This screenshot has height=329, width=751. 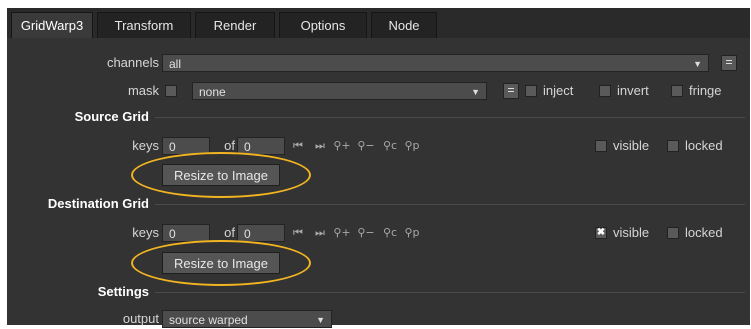 What do you see at coordinates (186, 233) in the screenshot?
I see `destination-keys-input: 0` at bounding box center [186, 233].